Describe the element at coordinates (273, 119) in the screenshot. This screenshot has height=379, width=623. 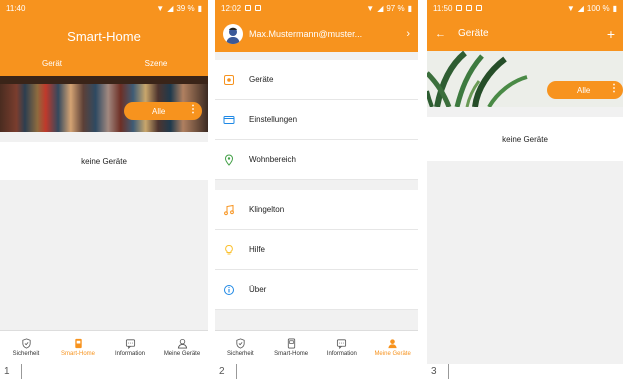
I see `menu-item-label: Einstellungen` at that location.